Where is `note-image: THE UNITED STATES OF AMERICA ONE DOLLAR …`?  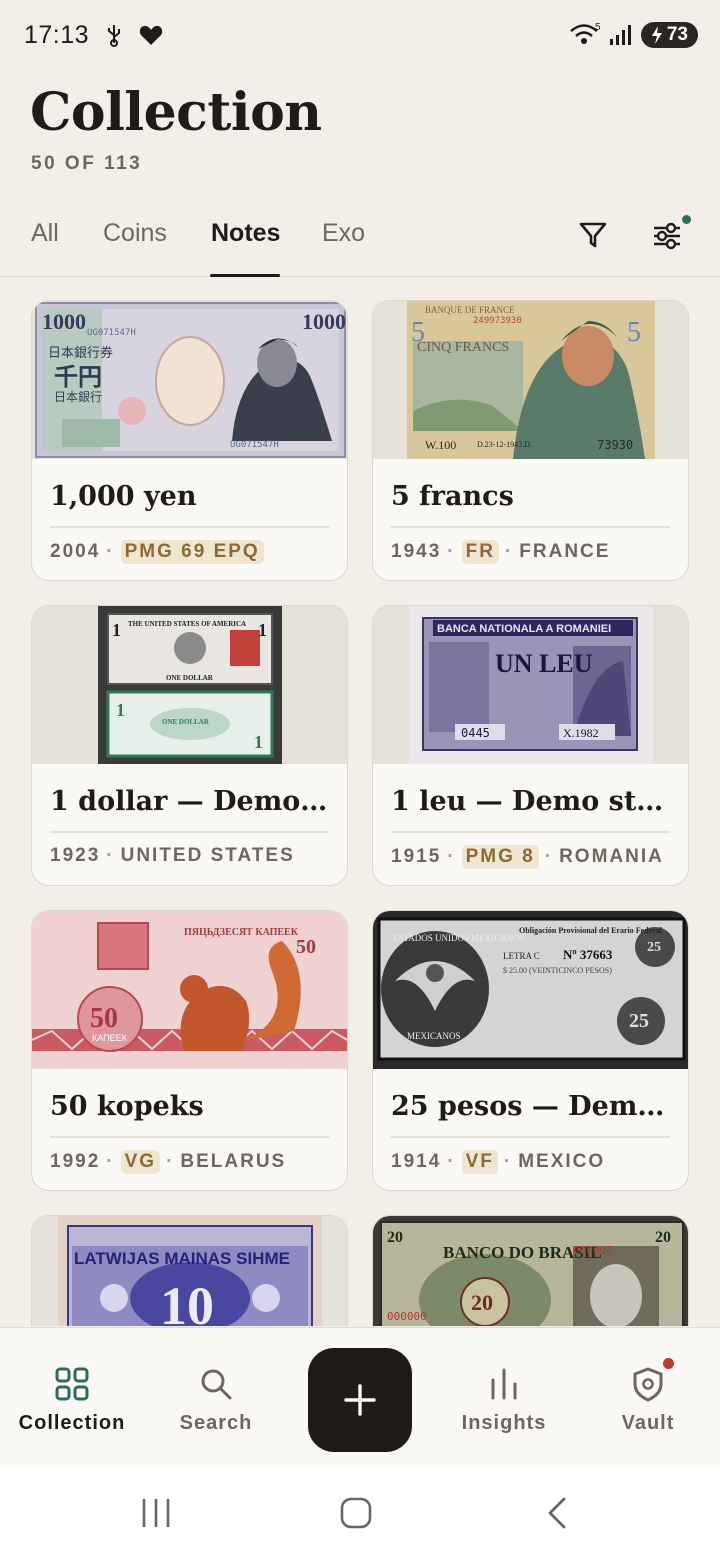
note-image: THE UNITED STATES OF AMERICA ONE DOLLAR … is located at coordinates (189, 685).